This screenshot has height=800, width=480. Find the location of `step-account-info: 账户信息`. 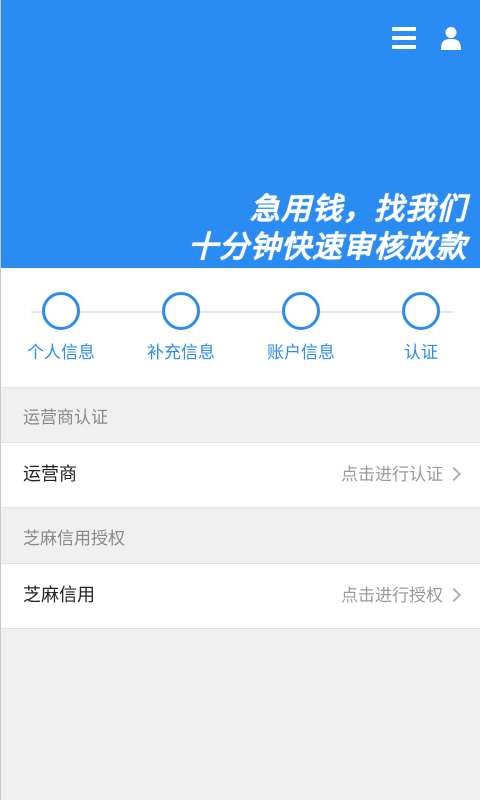

step-account-info: 账户信息 is located at coordinates (301, 327).